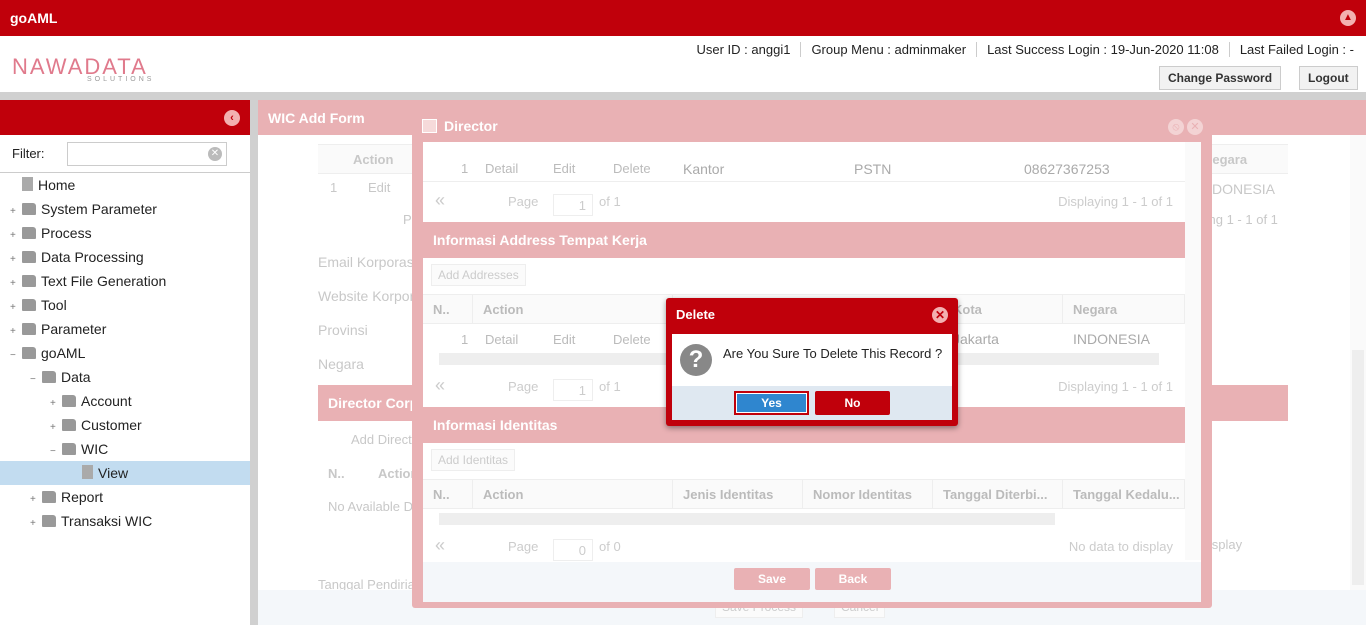 The height and width of the screenshot is (625, 1366). Describe the element at coordinates (341, 364) in the screenshot. I see `bg-field-negara: Negara` at that location.